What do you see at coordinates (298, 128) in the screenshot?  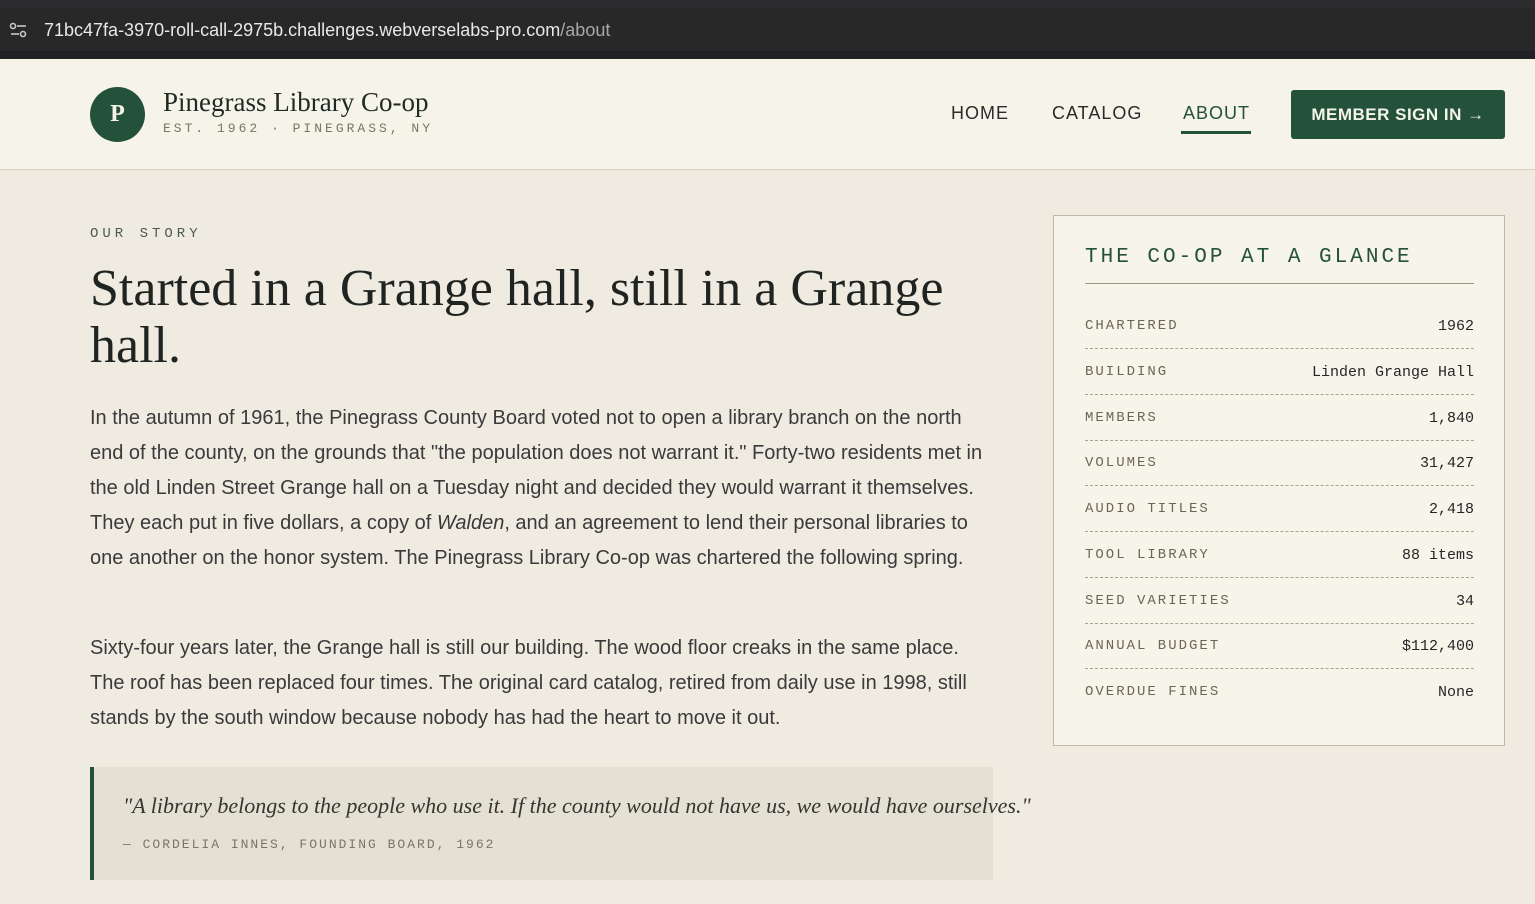 I see `brand-tagline: EST. 1962 · PINEGRASS, NY` at bounding box center [298, 128].